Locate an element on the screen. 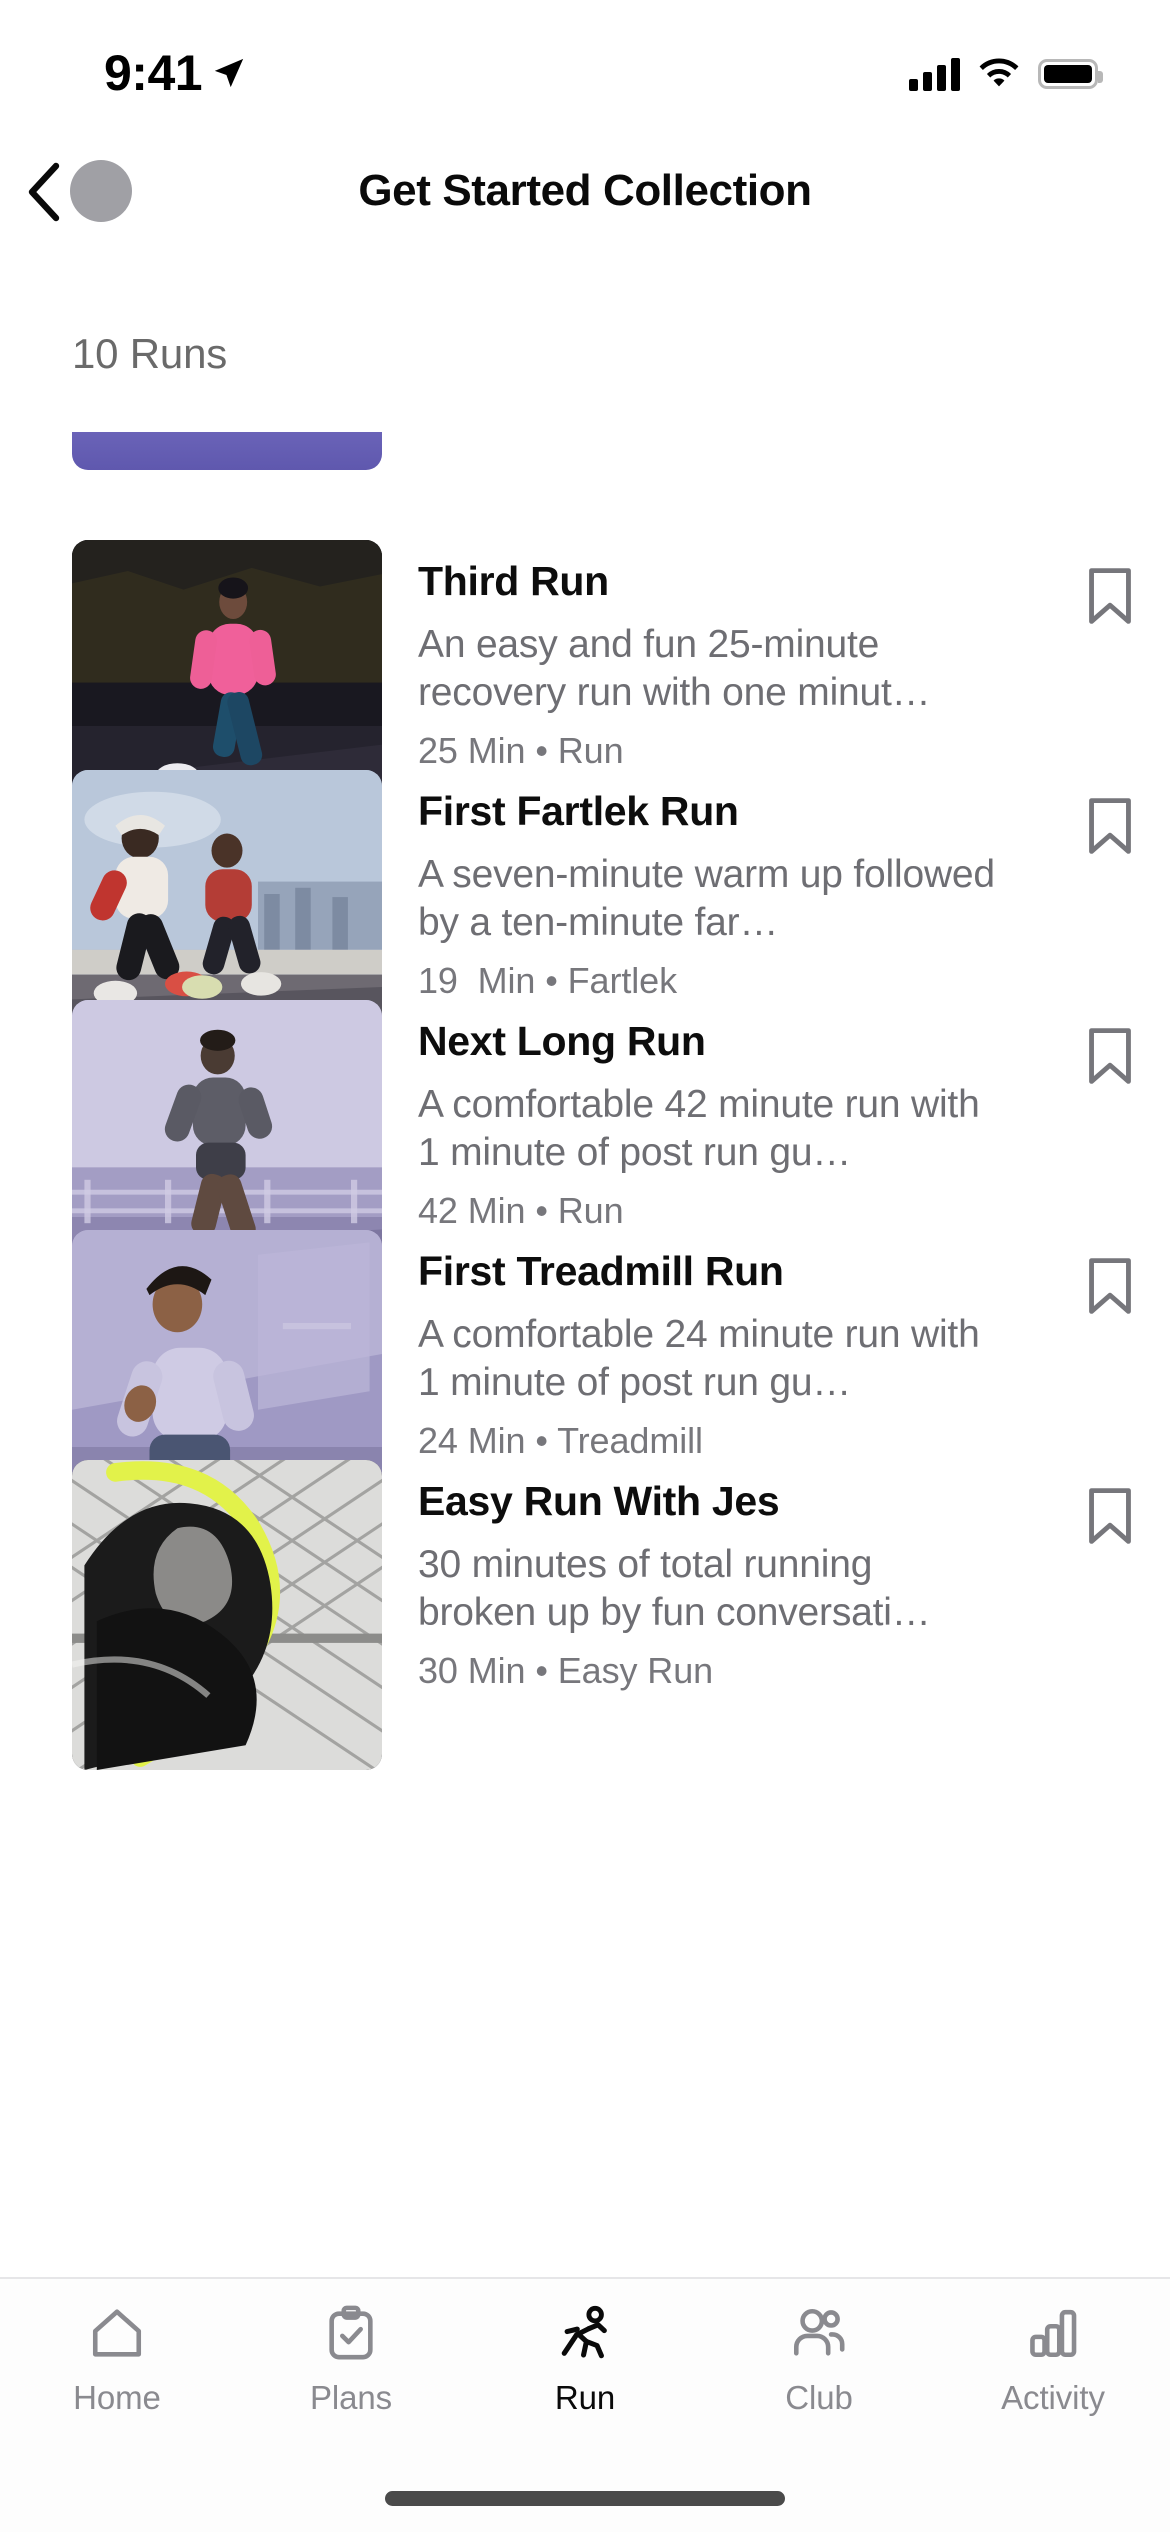 Image resolution: width=1170 pixels, height=2532 pixels. clipboard-check-icon is located at coordinates (351, 2333).